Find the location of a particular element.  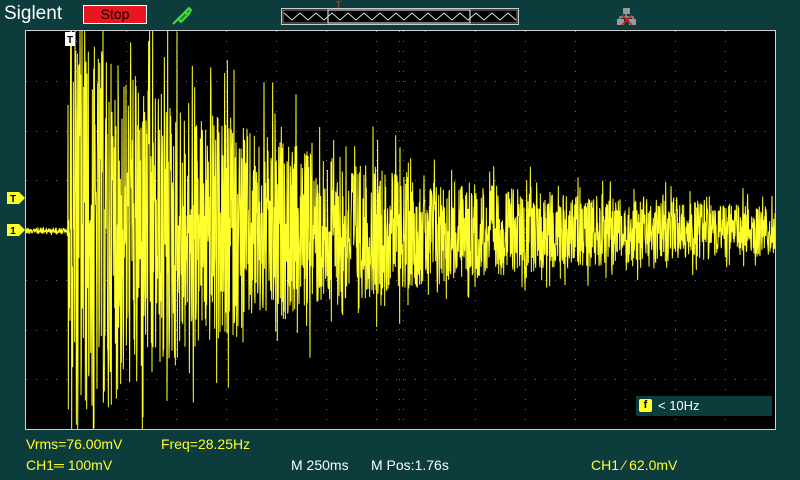

run-stop-indicator: Stop is located at coordinates (115, 14).